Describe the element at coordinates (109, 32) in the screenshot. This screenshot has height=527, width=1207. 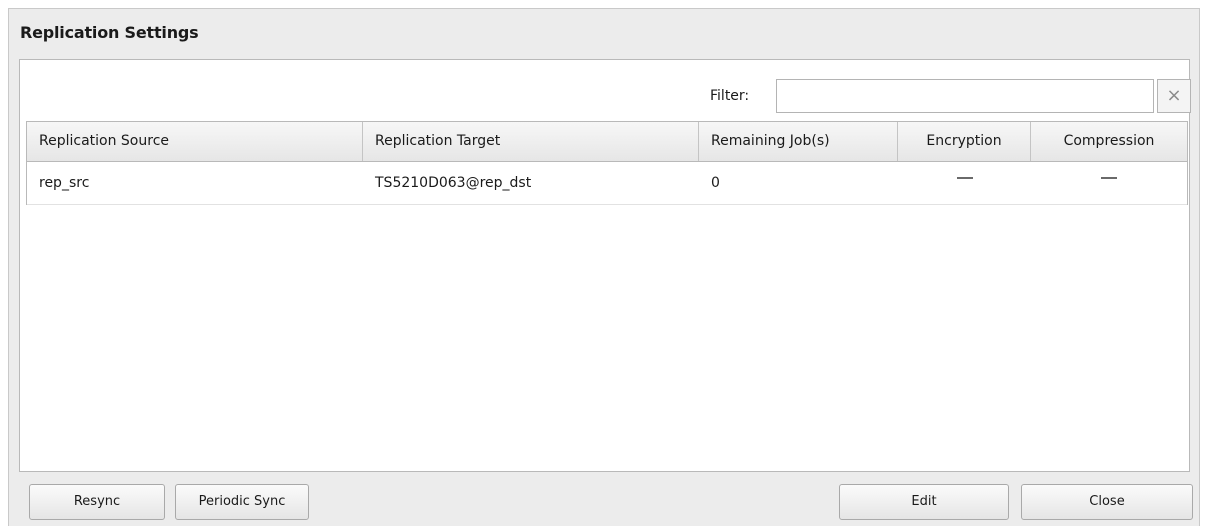
I see `dialog-title: Replication Settings` at that location.